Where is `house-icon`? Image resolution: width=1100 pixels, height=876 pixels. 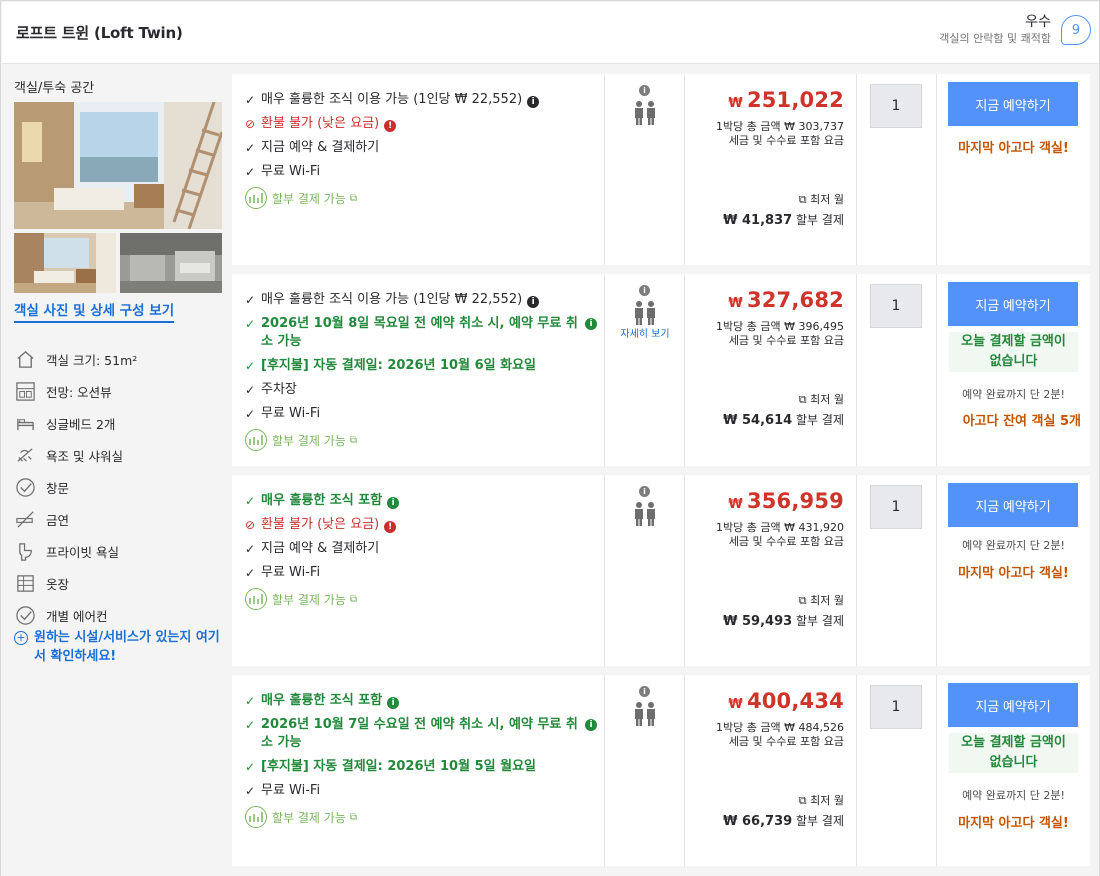
house-icon is located at coordinates (25, 359).